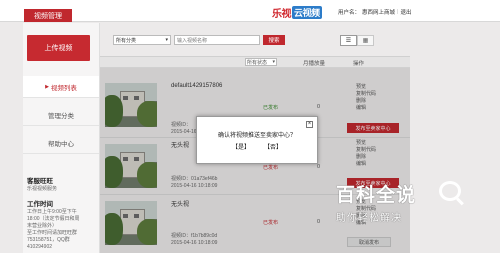 Image resolution: width=500 pixels, height=253 pixels. I want to click on arrow-right-icon: ▶, so click(47, 86).